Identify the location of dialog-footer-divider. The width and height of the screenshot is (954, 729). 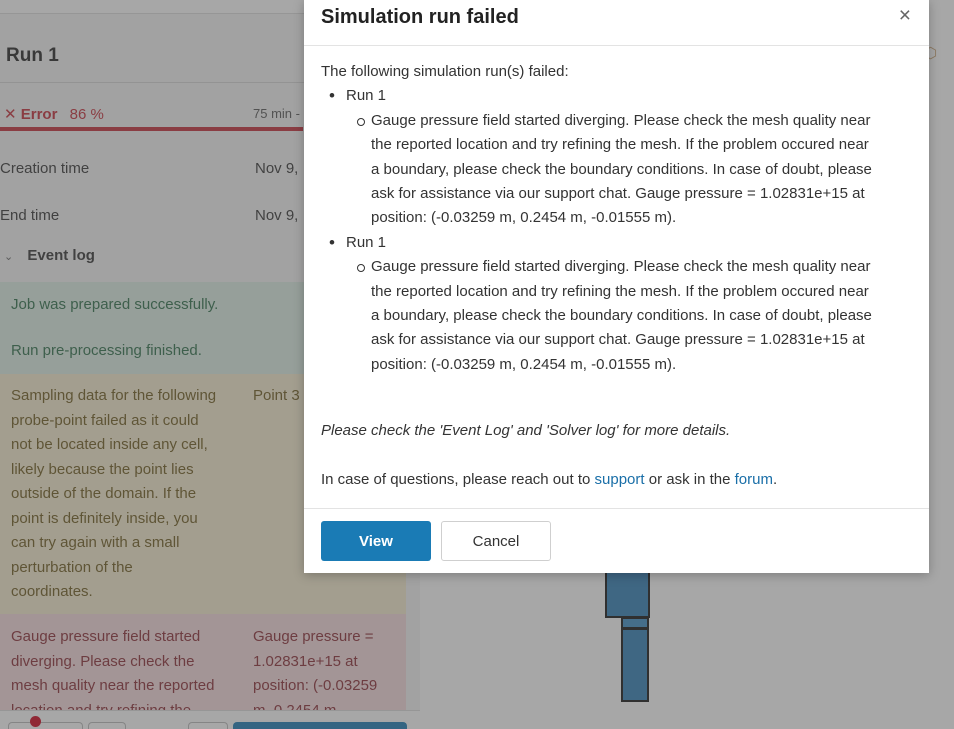
(616, 508).